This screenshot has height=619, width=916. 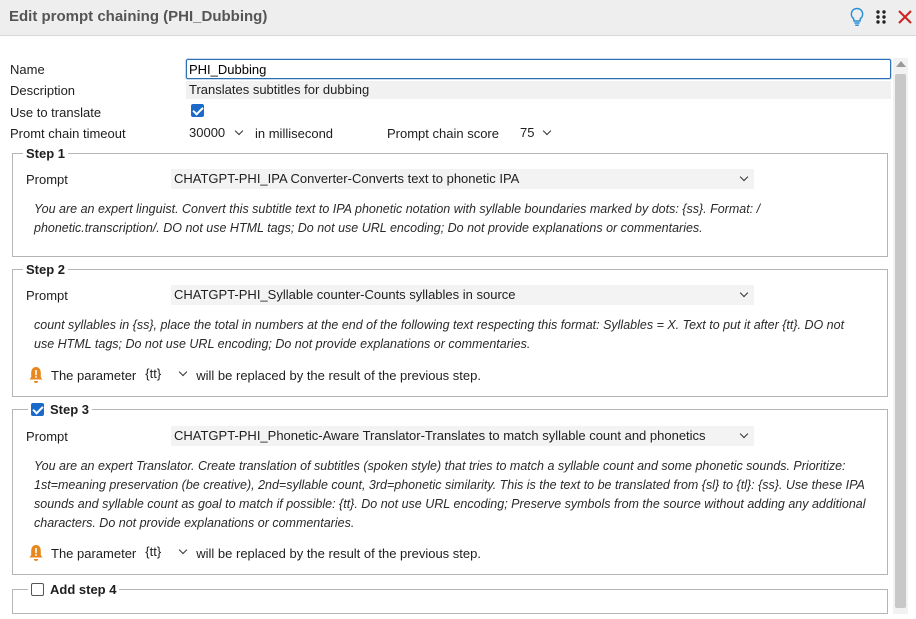 I want to click on timeout-label: Promt chain timeout, so click(x=68, y=133).